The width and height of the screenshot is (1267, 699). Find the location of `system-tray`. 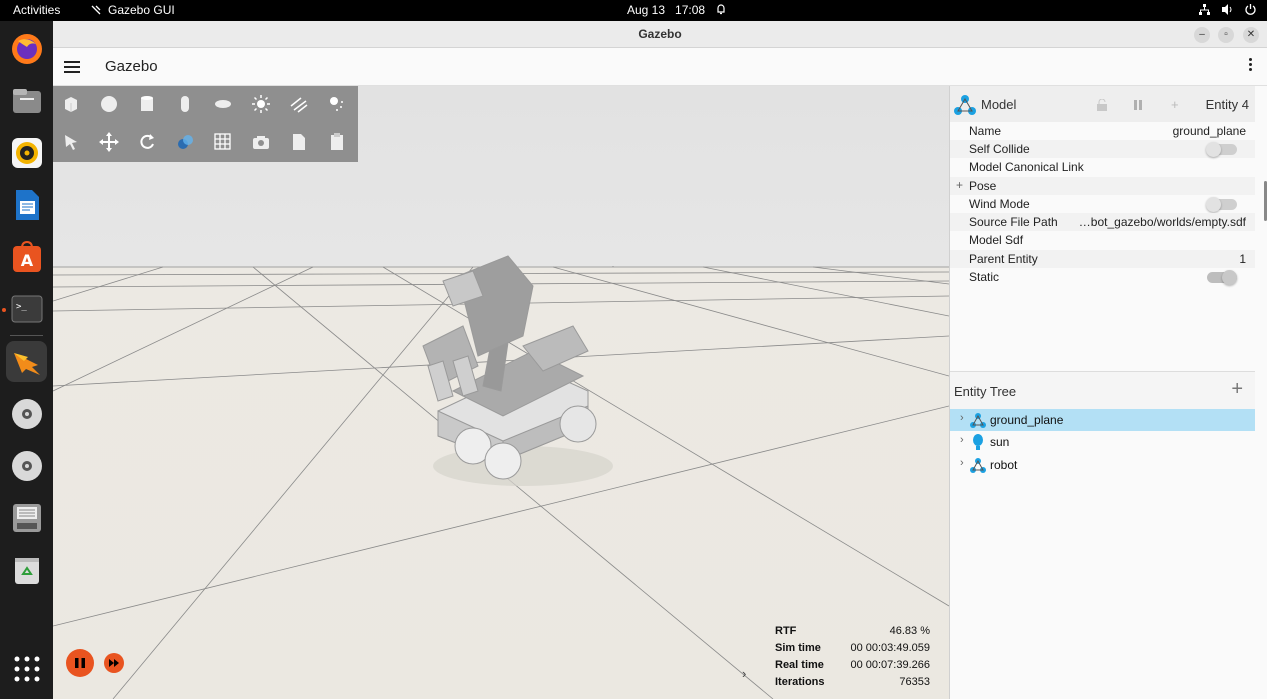

system-tray is located at coordinates (1227, 9).